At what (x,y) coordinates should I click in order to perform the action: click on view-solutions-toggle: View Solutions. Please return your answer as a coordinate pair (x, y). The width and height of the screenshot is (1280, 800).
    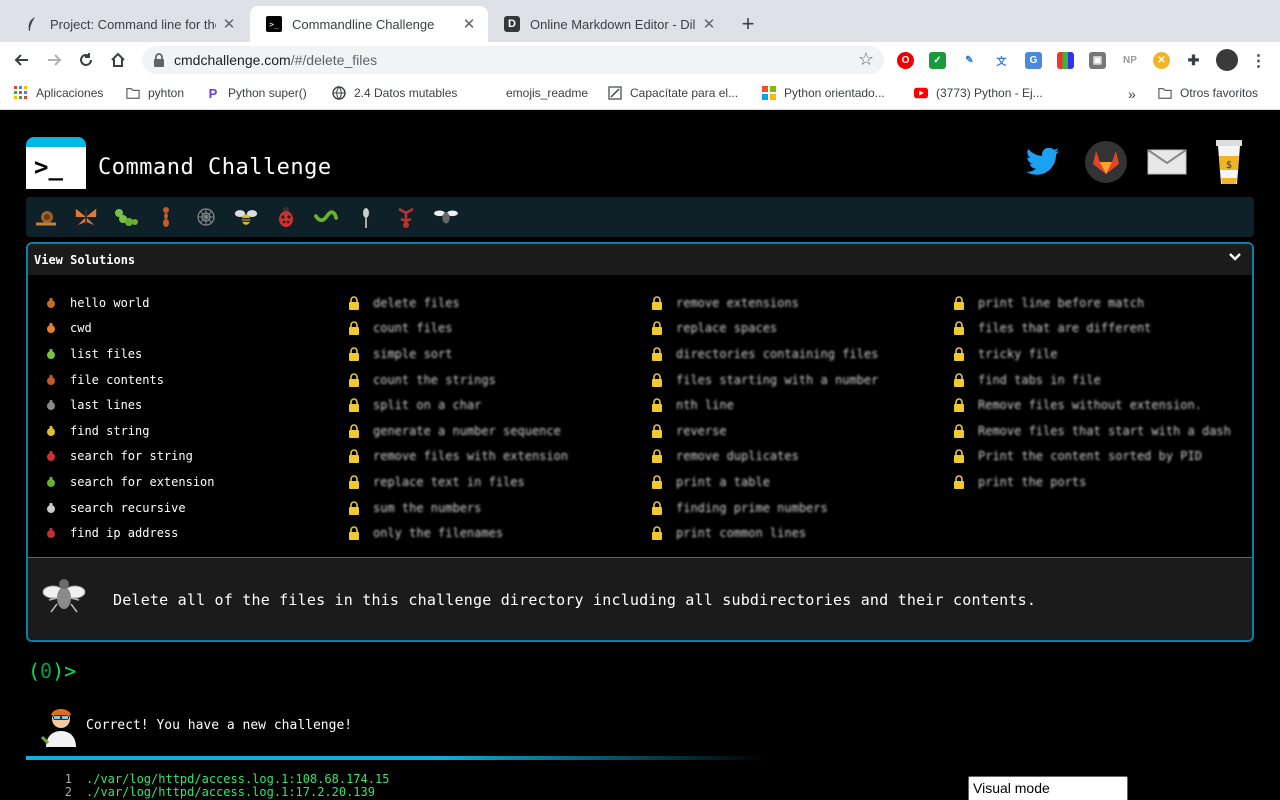
    Looking at the image, I should click on (640, 259).